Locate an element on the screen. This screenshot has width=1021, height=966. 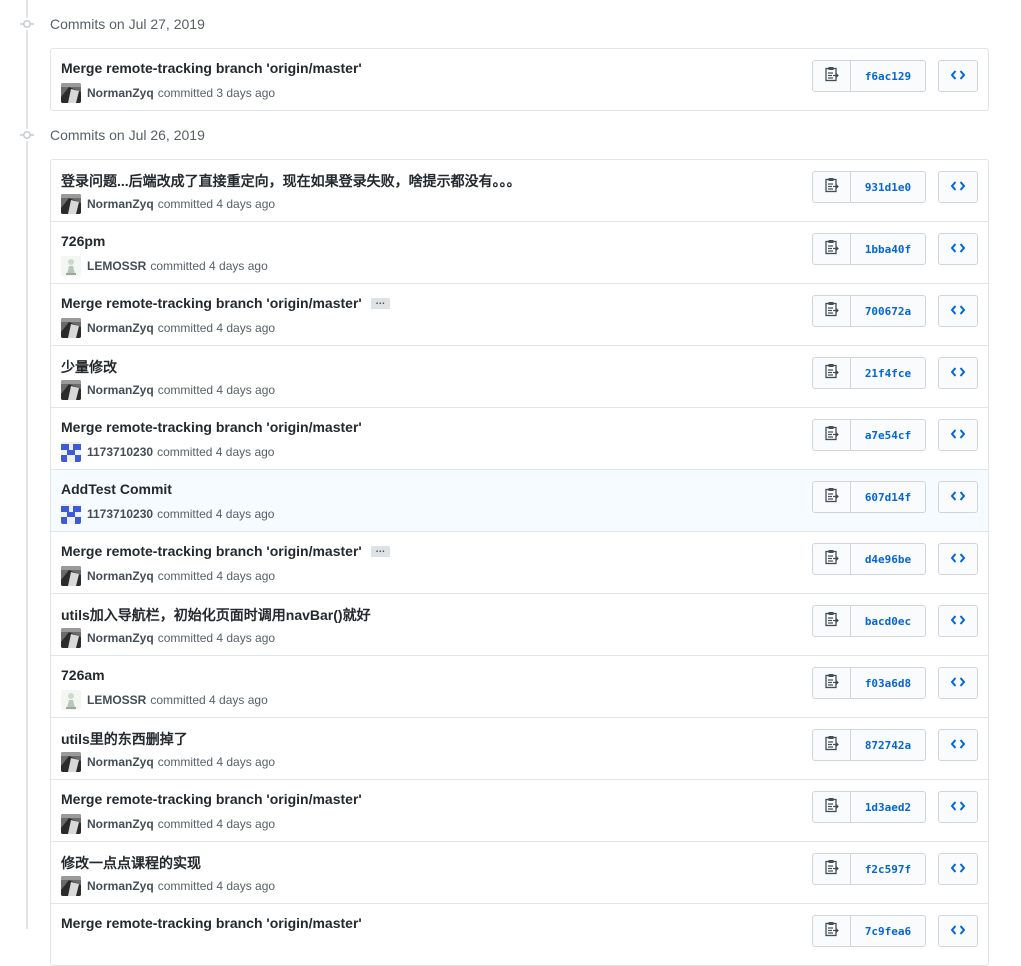
commit-message-link: utils里的东西删掉了 is located at coordinates (124, 739).